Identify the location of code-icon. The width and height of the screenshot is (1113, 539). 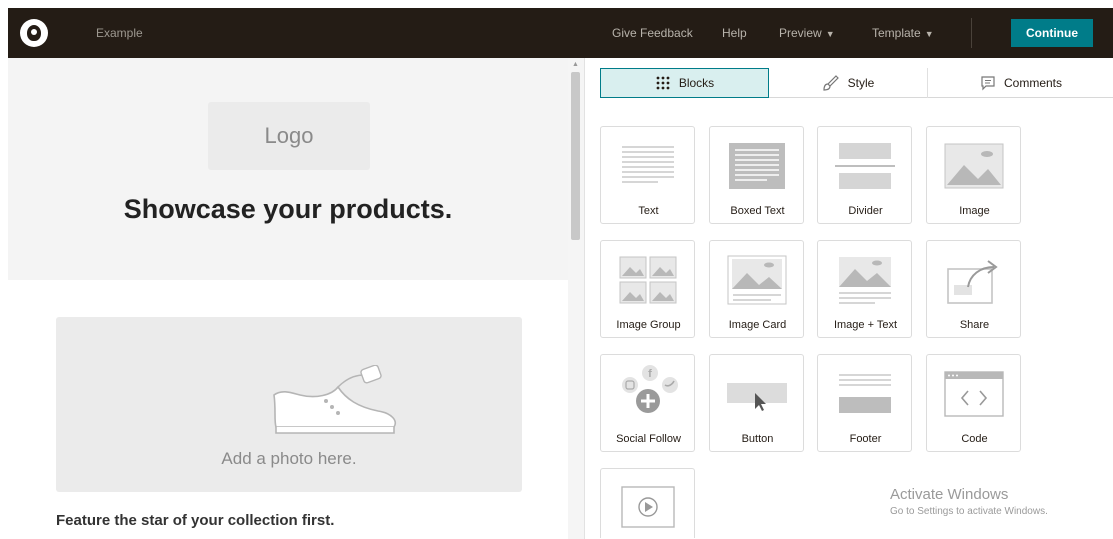
(974, 394).